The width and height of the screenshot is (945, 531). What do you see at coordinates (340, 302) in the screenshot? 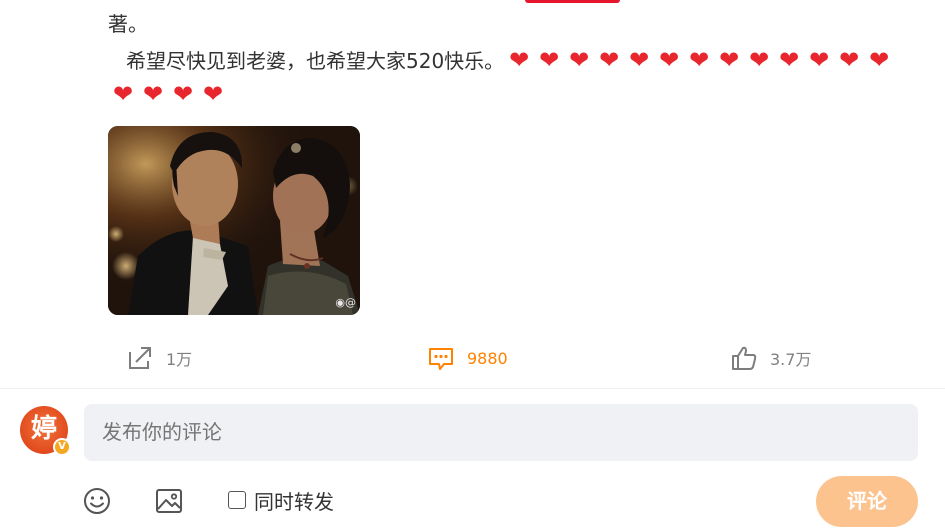
I see `watermark-symbol: ◉` at bounding box center [340, 302].